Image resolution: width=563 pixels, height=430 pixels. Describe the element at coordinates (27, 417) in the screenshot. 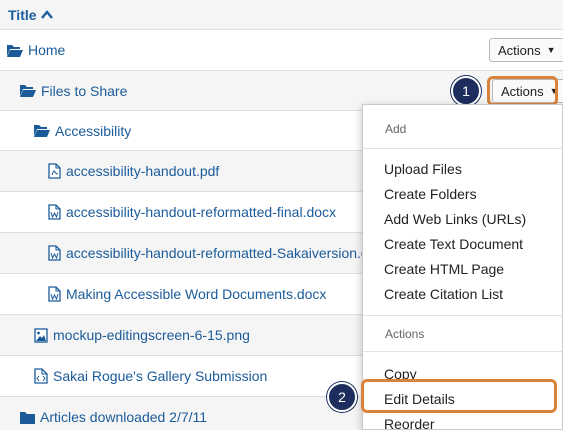

I see `folder-closed-icon` at that location.